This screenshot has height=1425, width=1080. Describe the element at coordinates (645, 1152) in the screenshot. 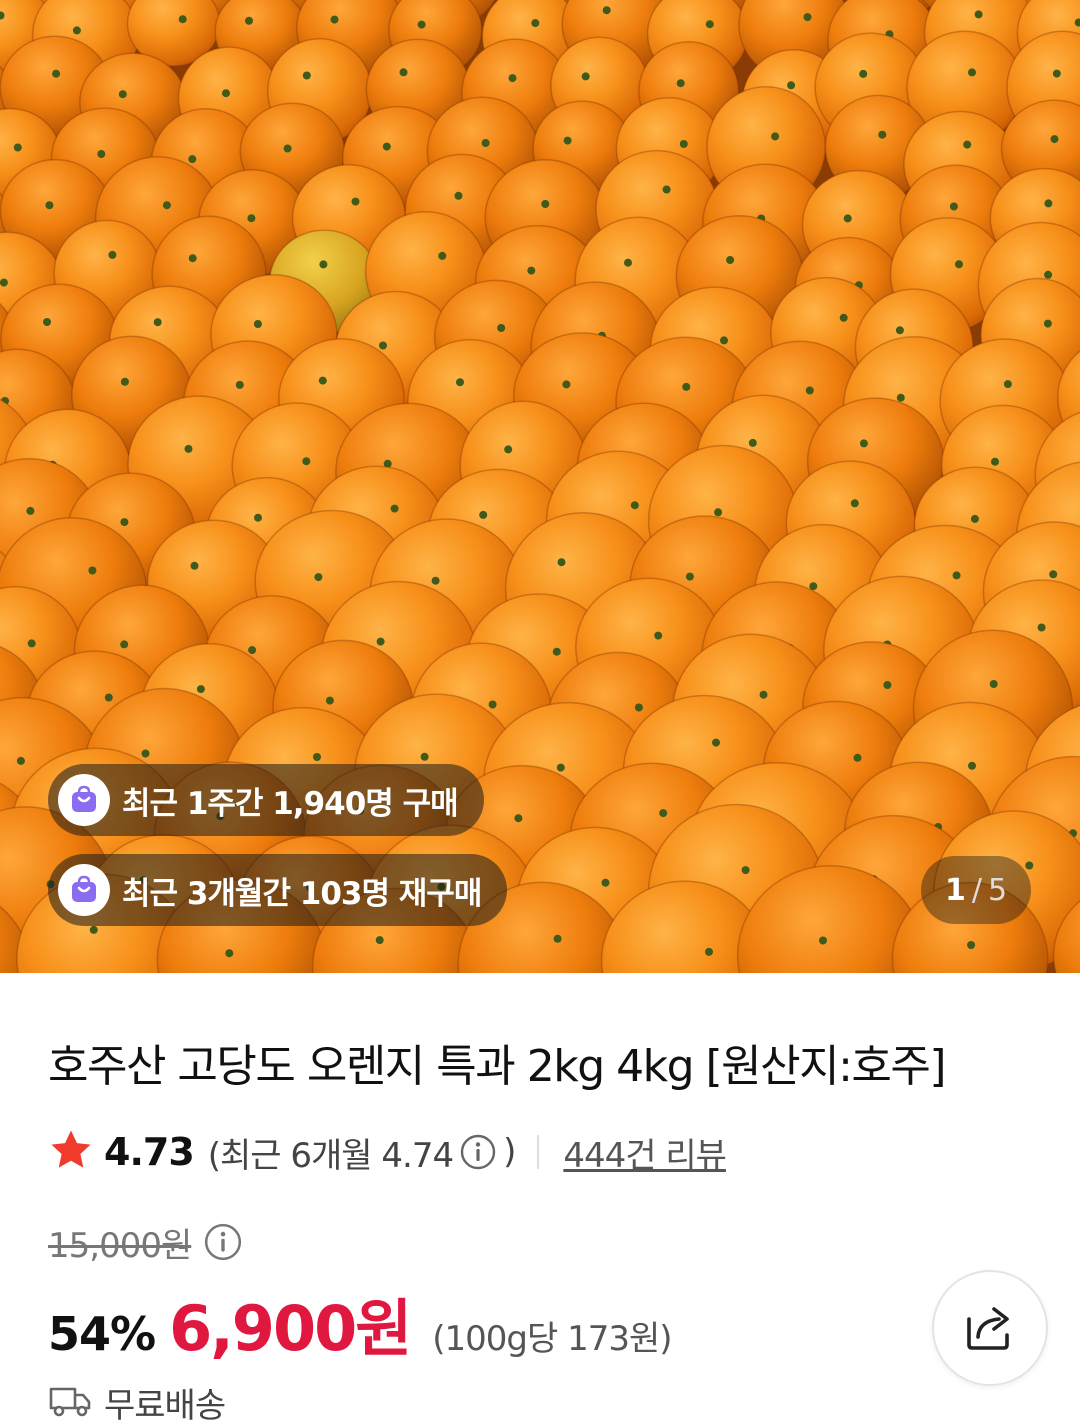

I see `review-count-link: 444건 리뷰` at that location.